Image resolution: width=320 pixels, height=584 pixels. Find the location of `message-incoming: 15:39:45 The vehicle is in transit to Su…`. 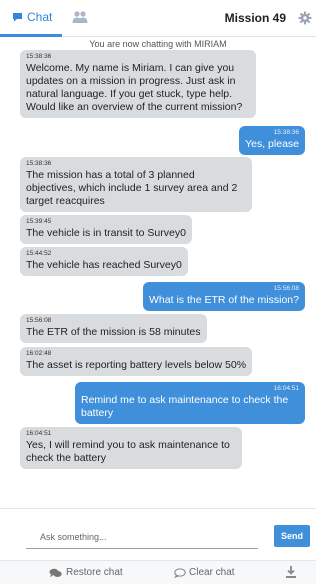

message-incoming: 15:39:45 The vehicle is in transit to Su… is located at coordinates (106, 229).